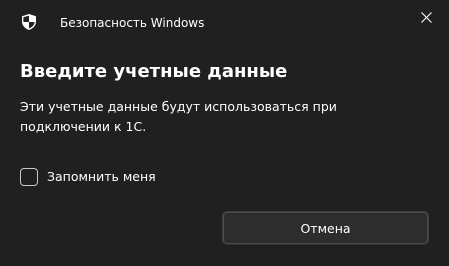  What do you see at coordinates (325, 228) in the screenshot?
I see `cancel-button: Отмена` at bounding box center [325, 228].